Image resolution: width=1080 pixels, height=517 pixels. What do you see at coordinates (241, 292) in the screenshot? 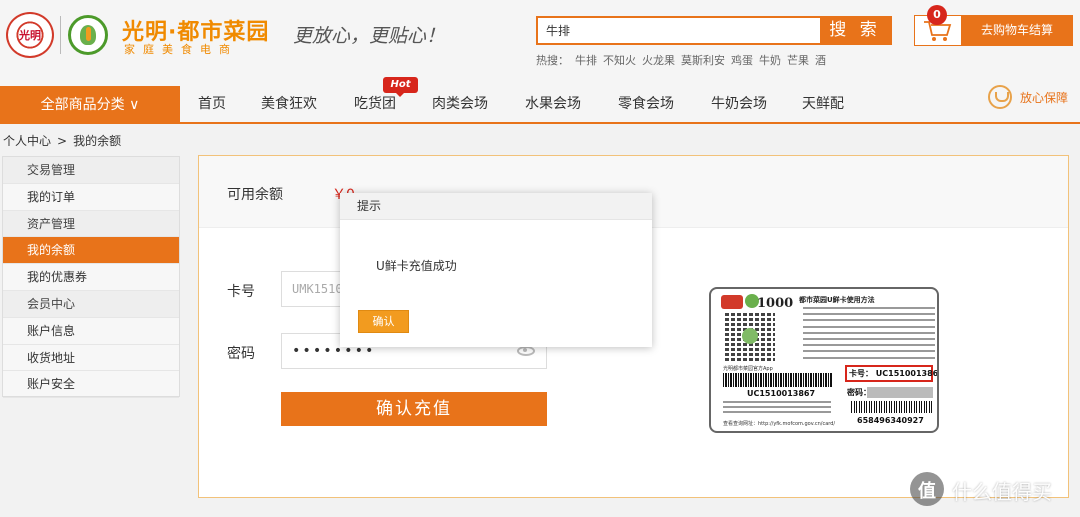
I see `card-number-label: 卡号` at bounding box center [241, 292].